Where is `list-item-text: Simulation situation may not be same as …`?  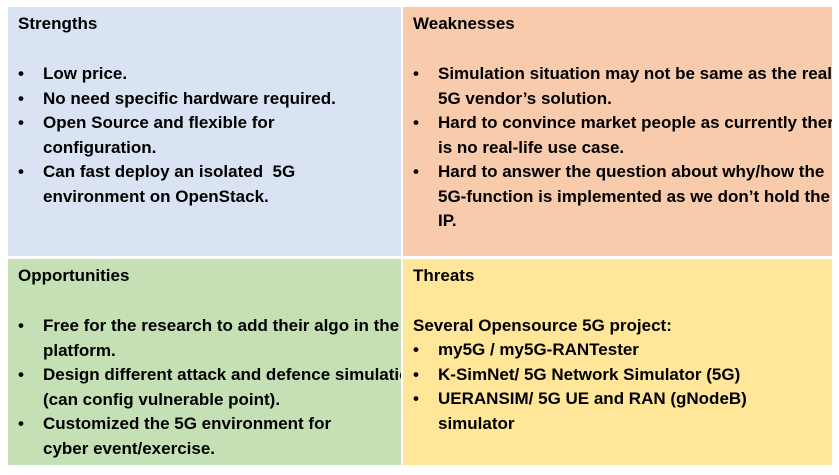
list-item-text: Simulation situation may not be same as … is located at coordinates (635, 86).